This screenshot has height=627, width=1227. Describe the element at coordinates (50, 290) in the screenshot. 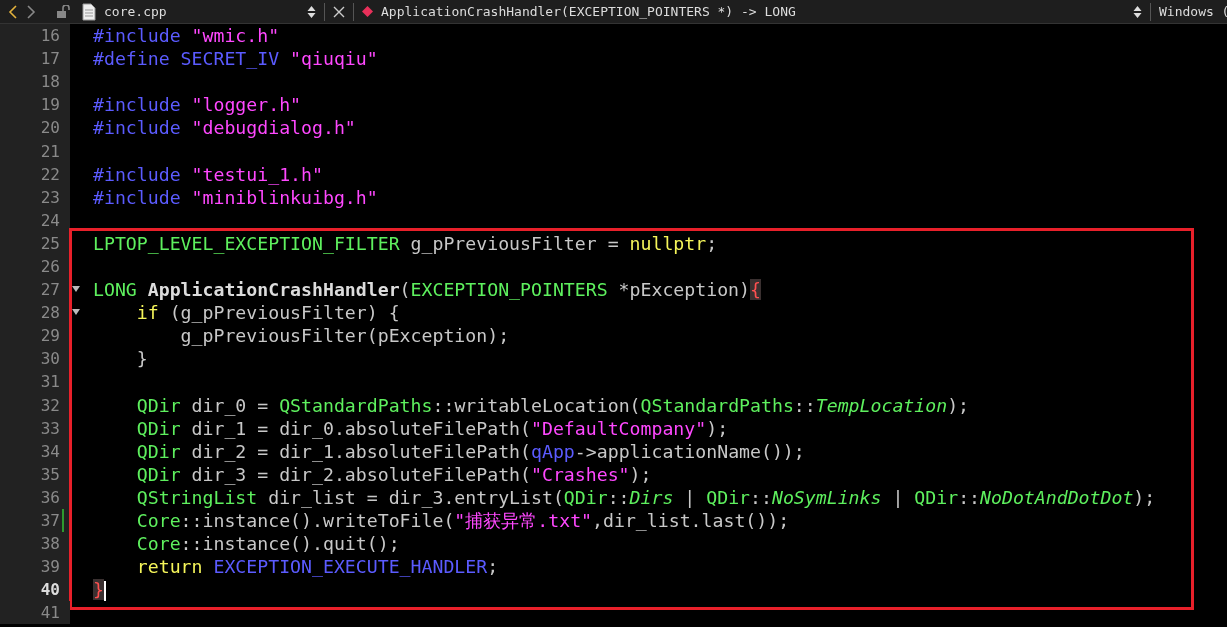

I see `line-number: 27` at that location.